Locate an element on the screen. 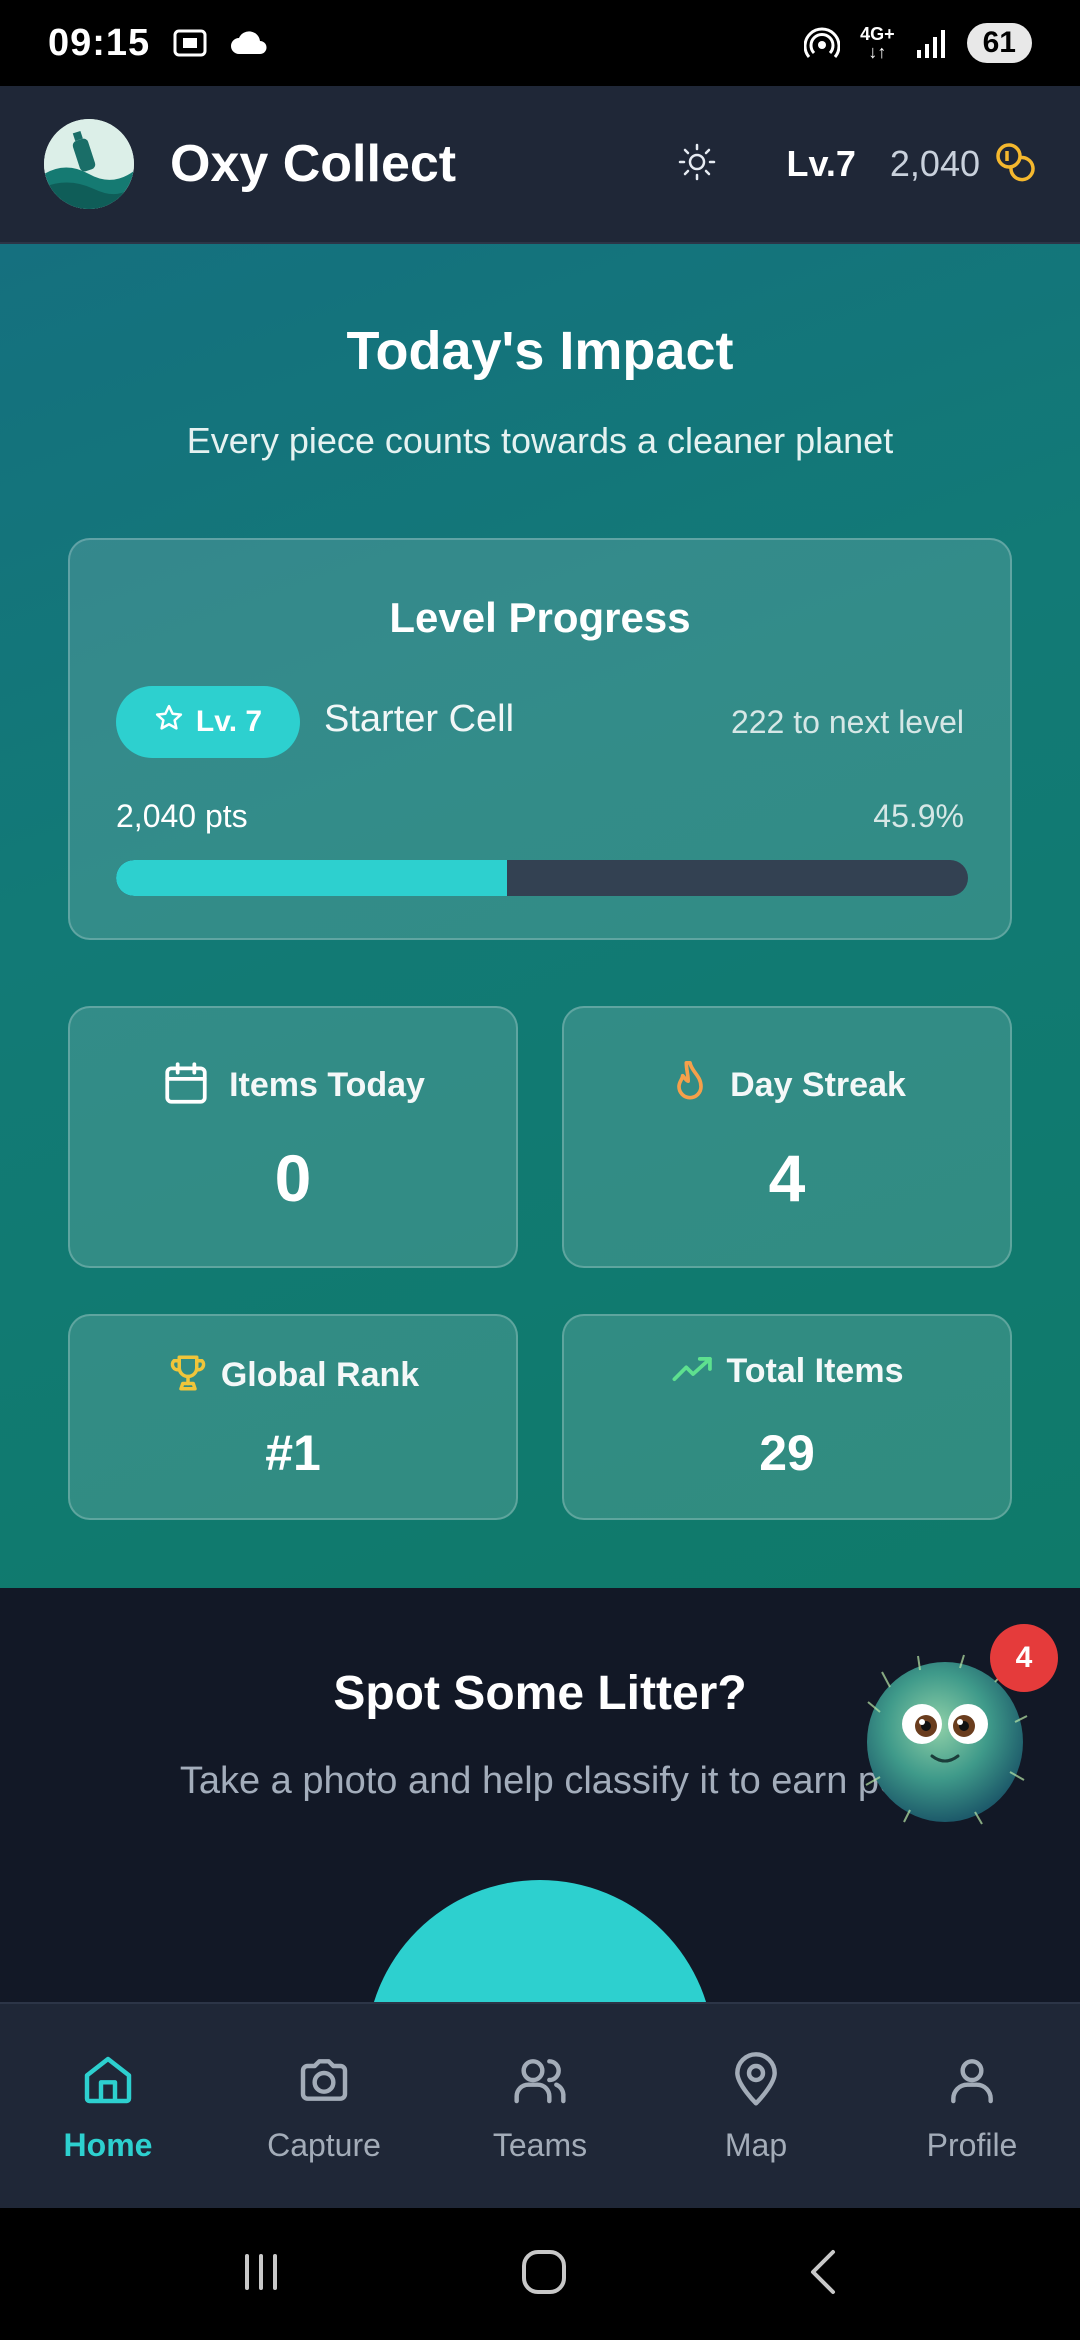 This screenshot has height=2340, width=1080. impact-title: Today's Impact is located at coordinates (540, 351).